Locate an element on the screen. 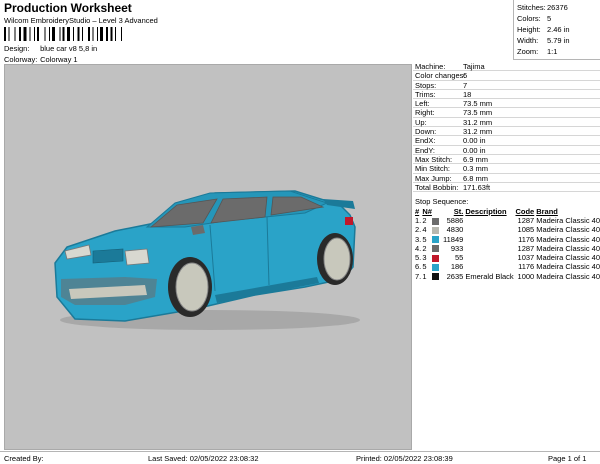 This screenshot has height=464, width=600. machine-info-value: 0.3 mm is located at coordinates (476, 169).